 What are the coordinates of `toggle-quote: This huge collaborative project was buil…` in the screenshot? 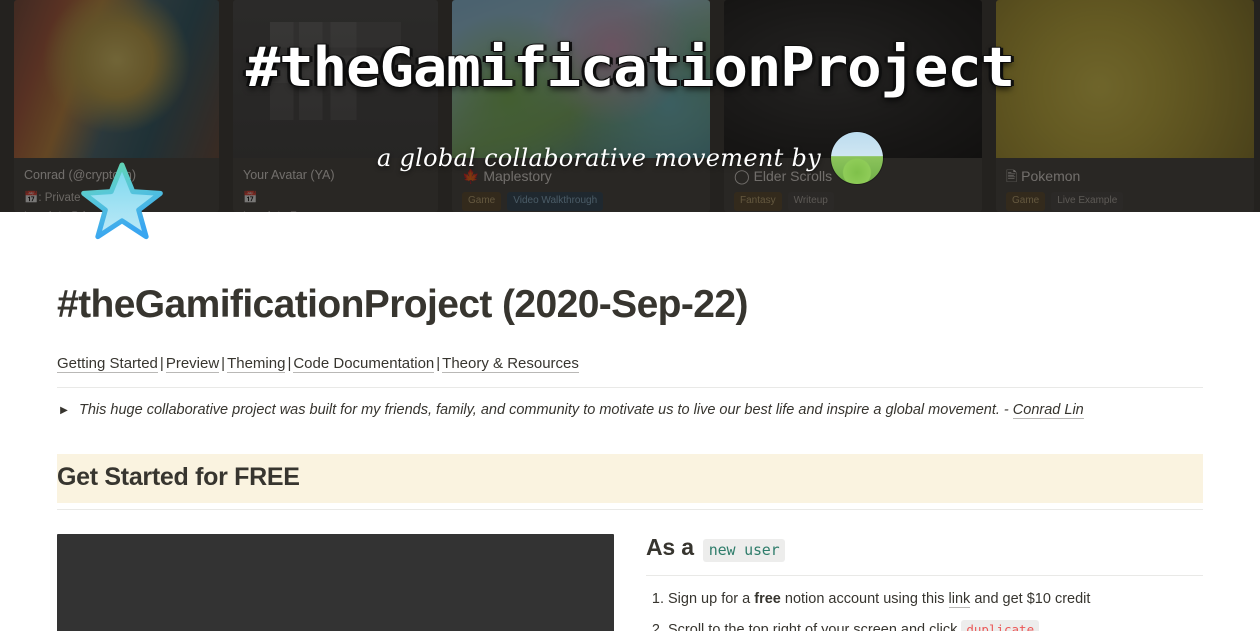 It's located at (546, 410).